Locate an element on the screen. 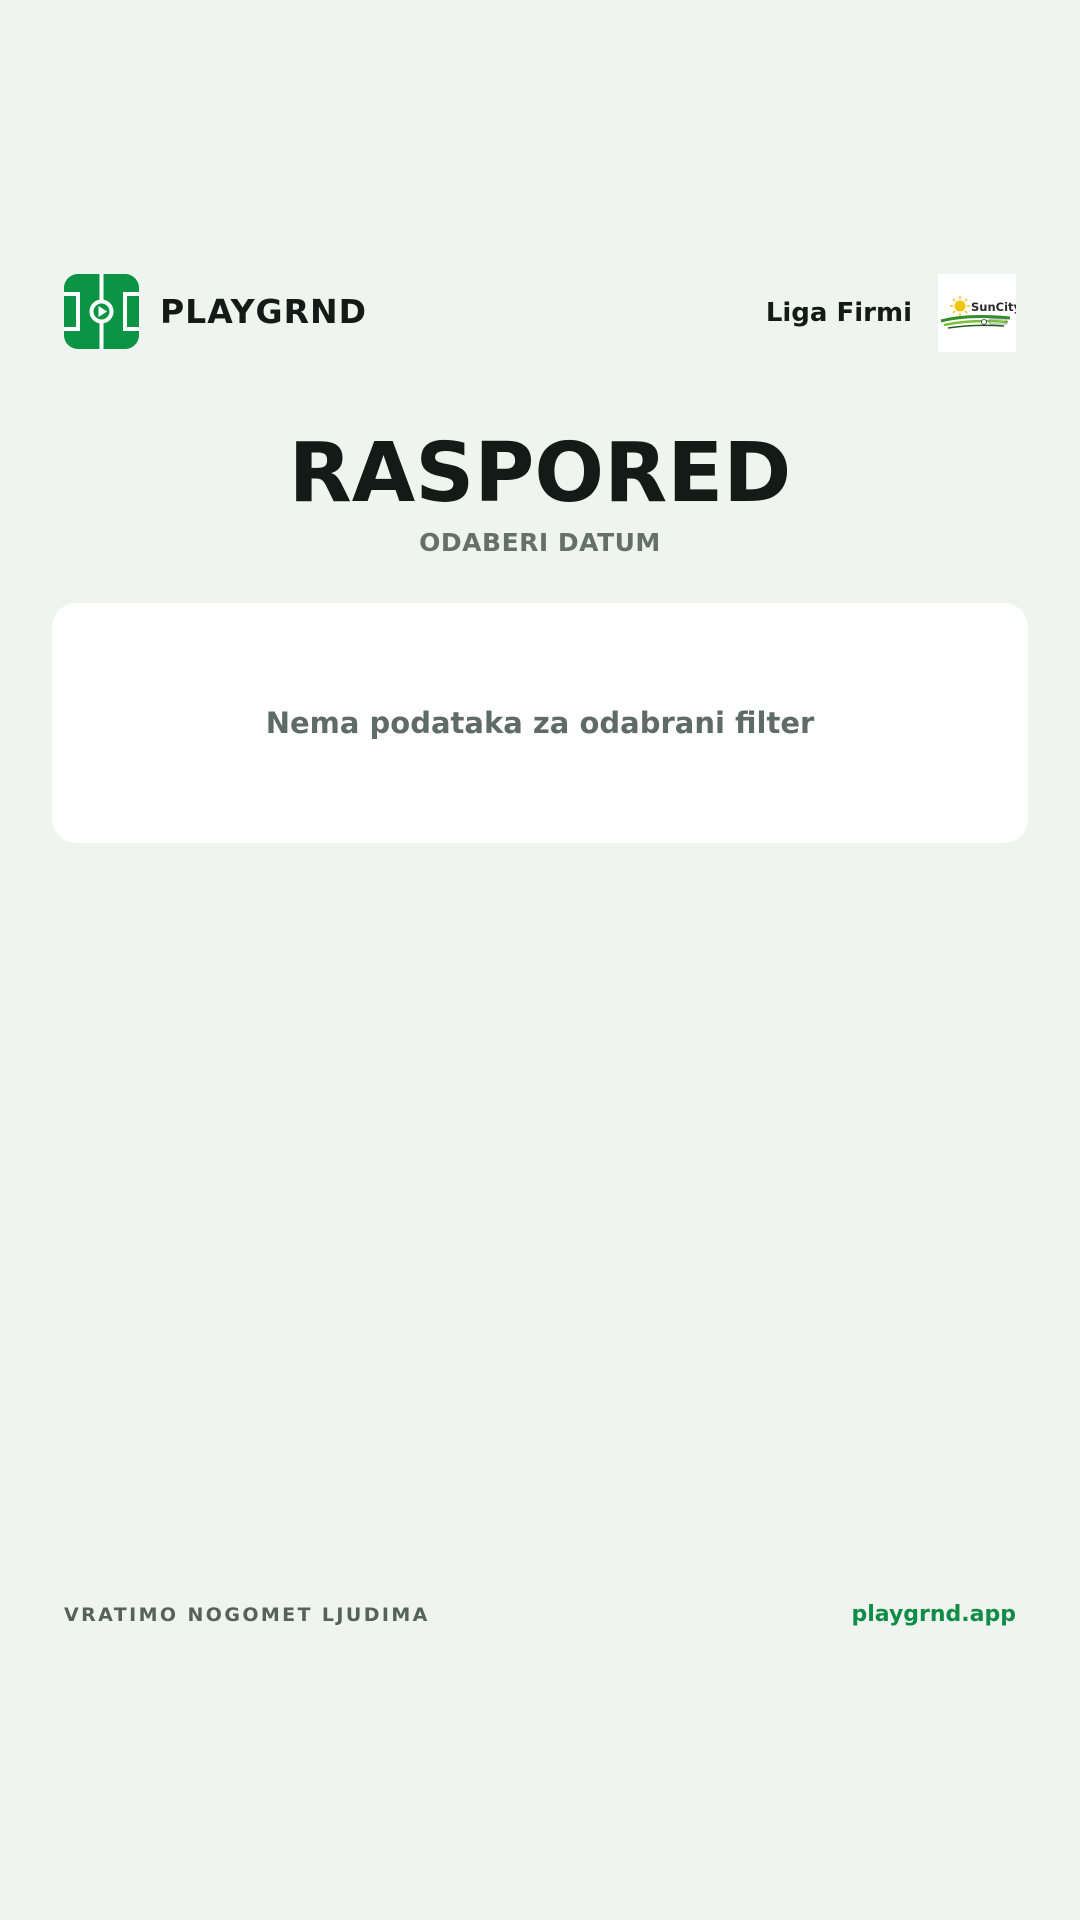 The image size is (1080, 1920). league-name: Liga Firmi is located at coordinates (838, 313).